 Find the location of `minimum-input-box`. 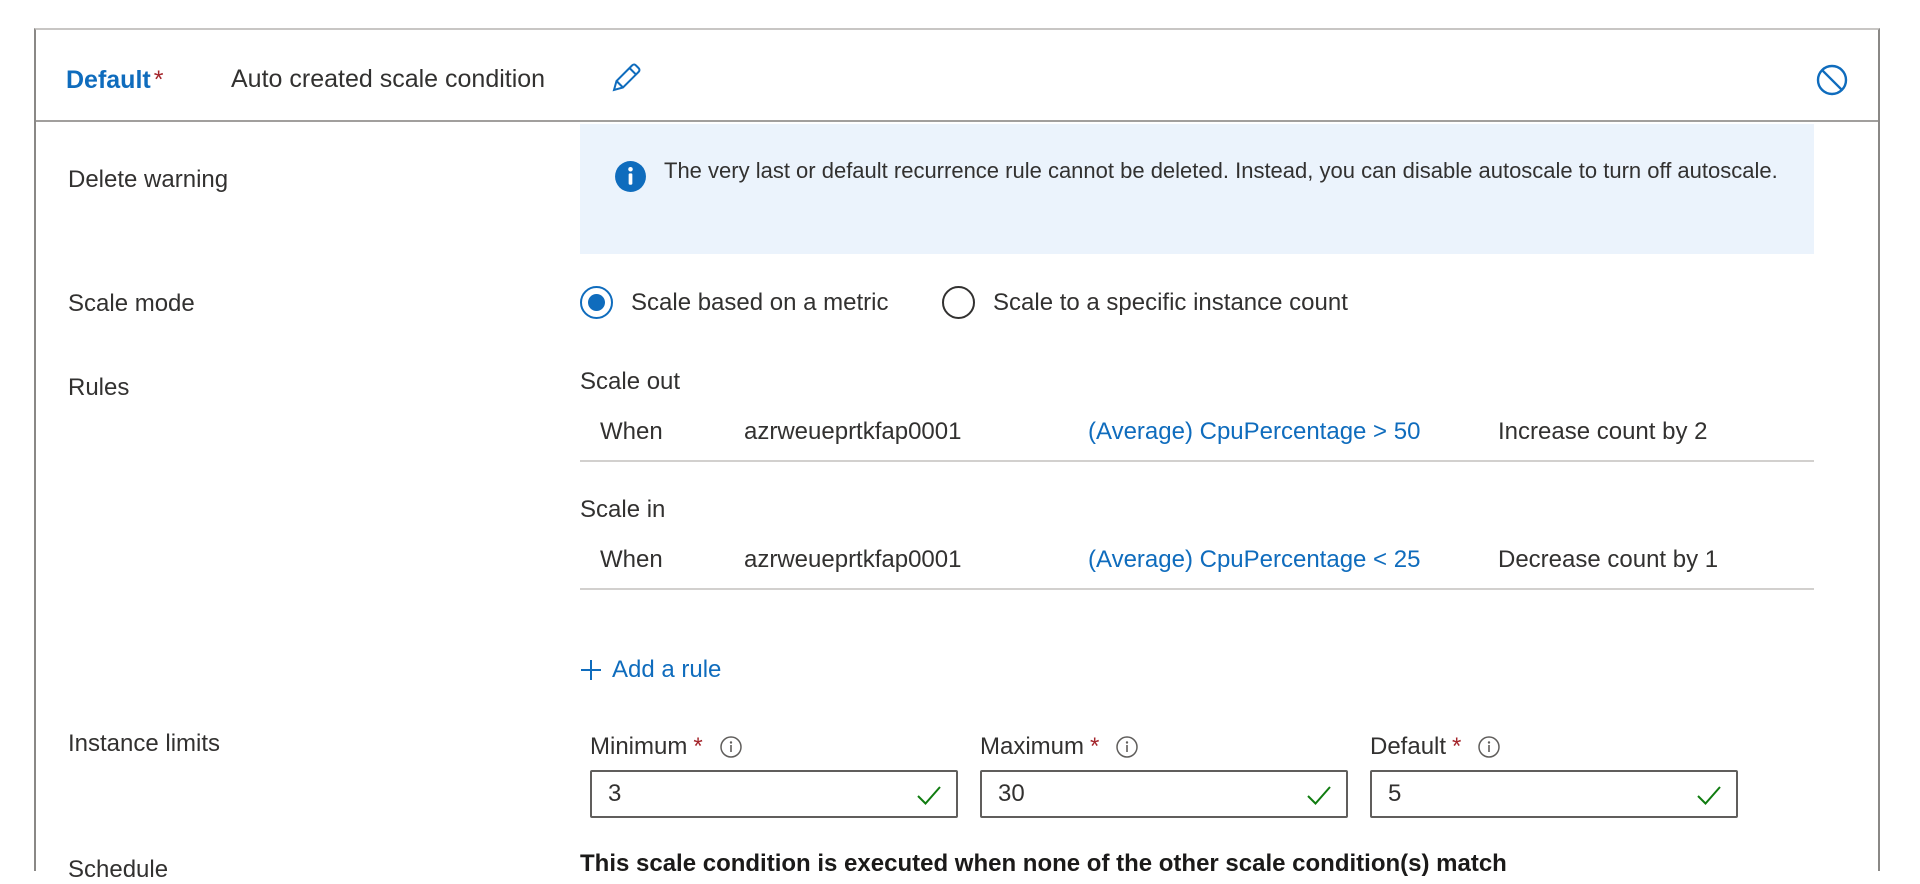

minimum-input-box is located at coordinates (774, 794).